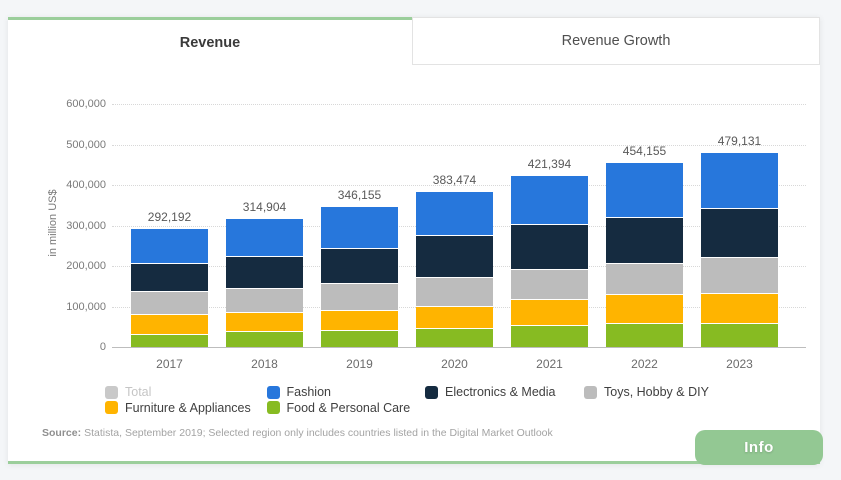  I want to click on legend-label: Furniture & Appliances, so click(188, 407).